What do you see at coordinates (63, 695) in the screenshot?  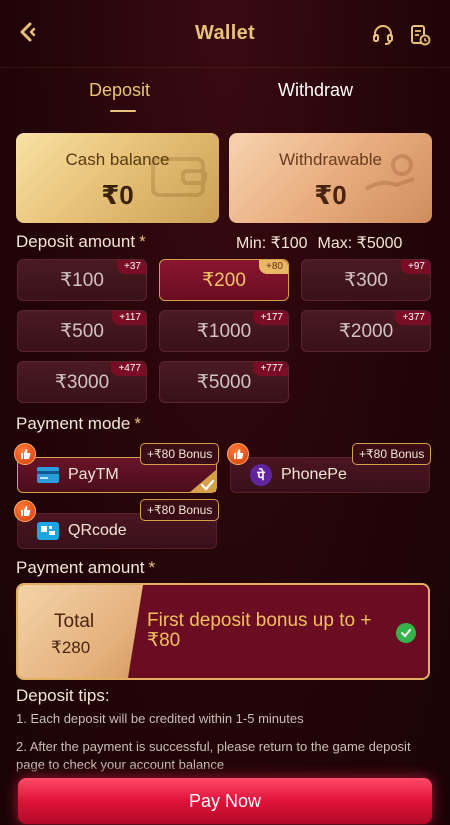 I see `deposit-tips-title: Deposit tips:` at bounding box center [63, 695].